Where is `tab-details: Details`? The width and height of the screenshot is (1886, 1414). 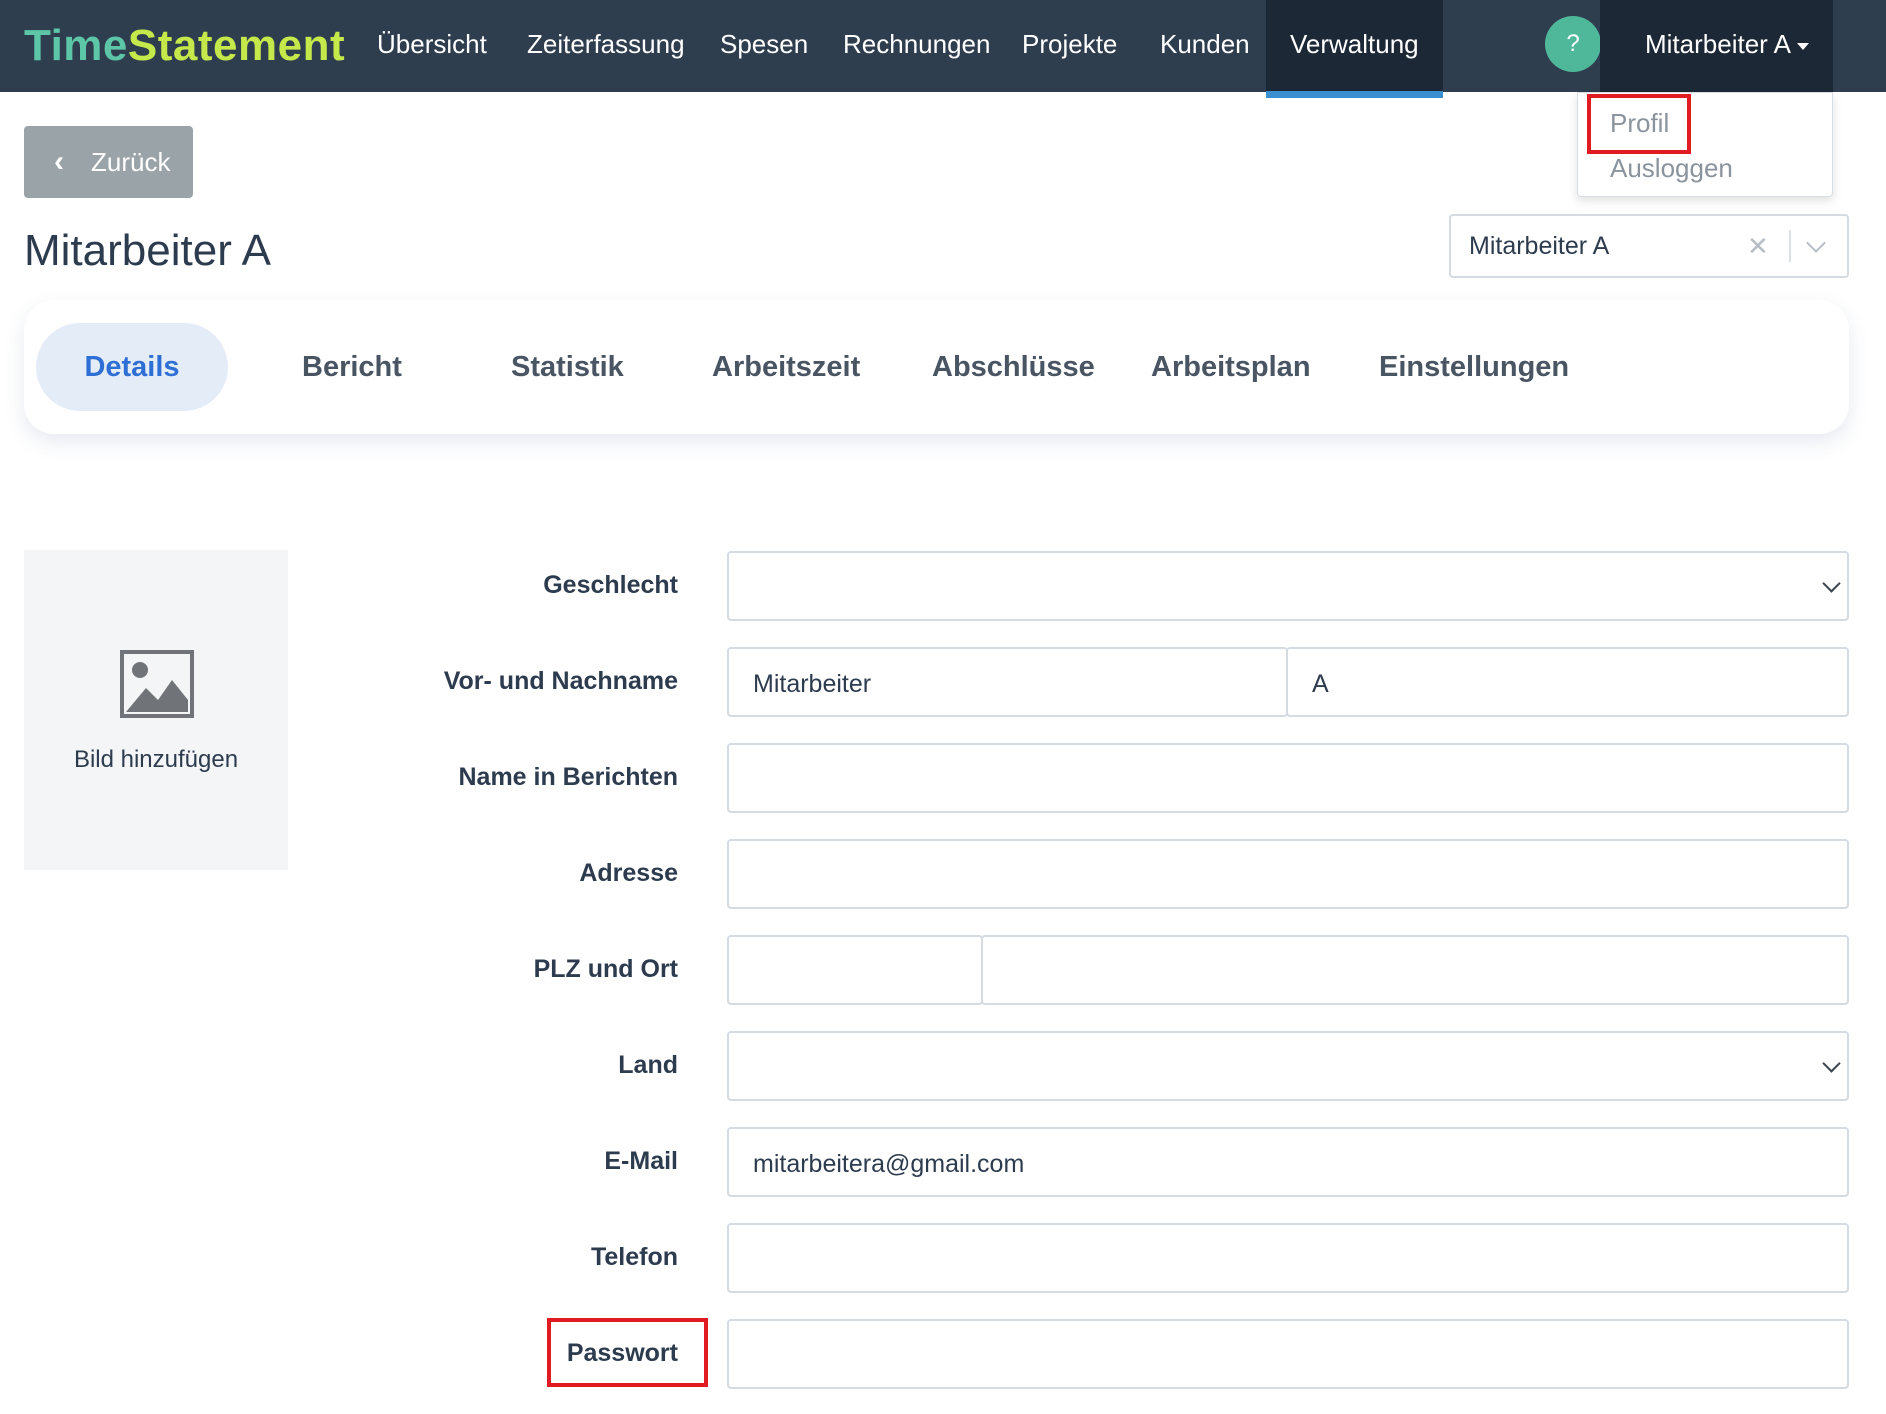 tab-details: Details is located at coordinates (132, 367).